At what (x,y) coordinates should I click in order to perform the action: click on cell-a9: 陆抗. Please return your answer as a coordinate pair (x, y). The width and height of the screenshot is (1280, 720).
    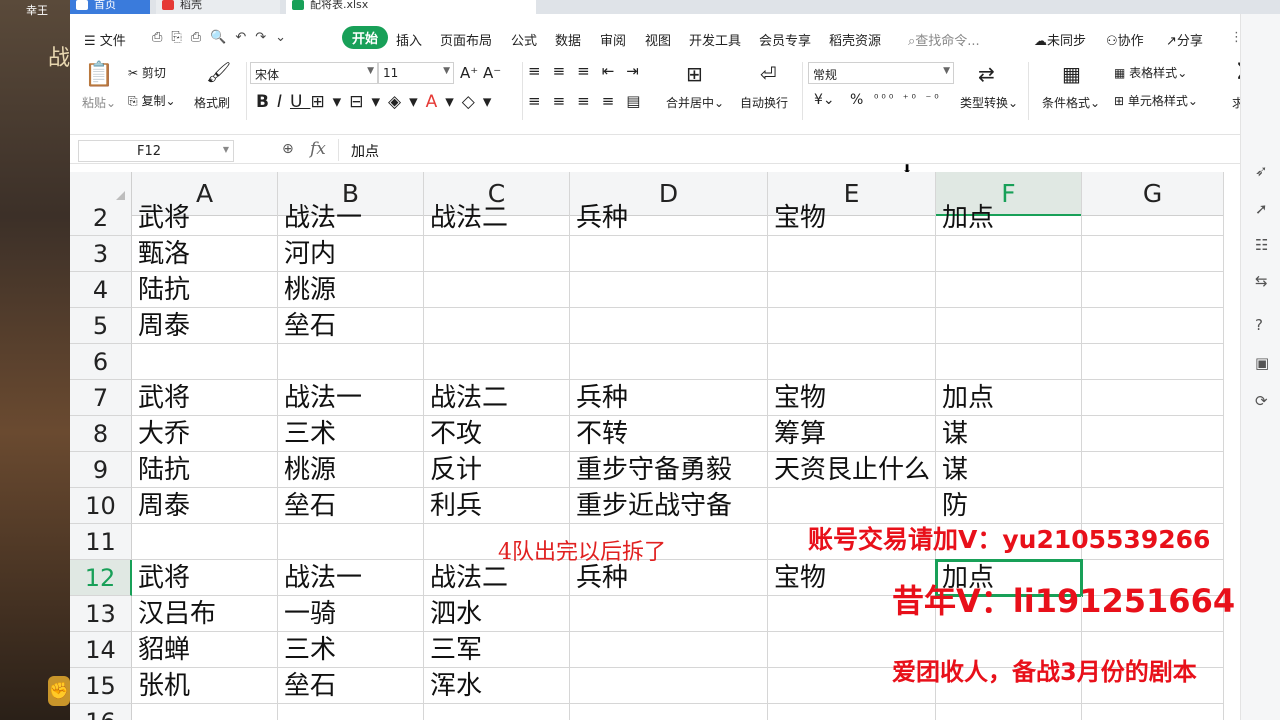
    Looking at the image, I should click on (205, 470).